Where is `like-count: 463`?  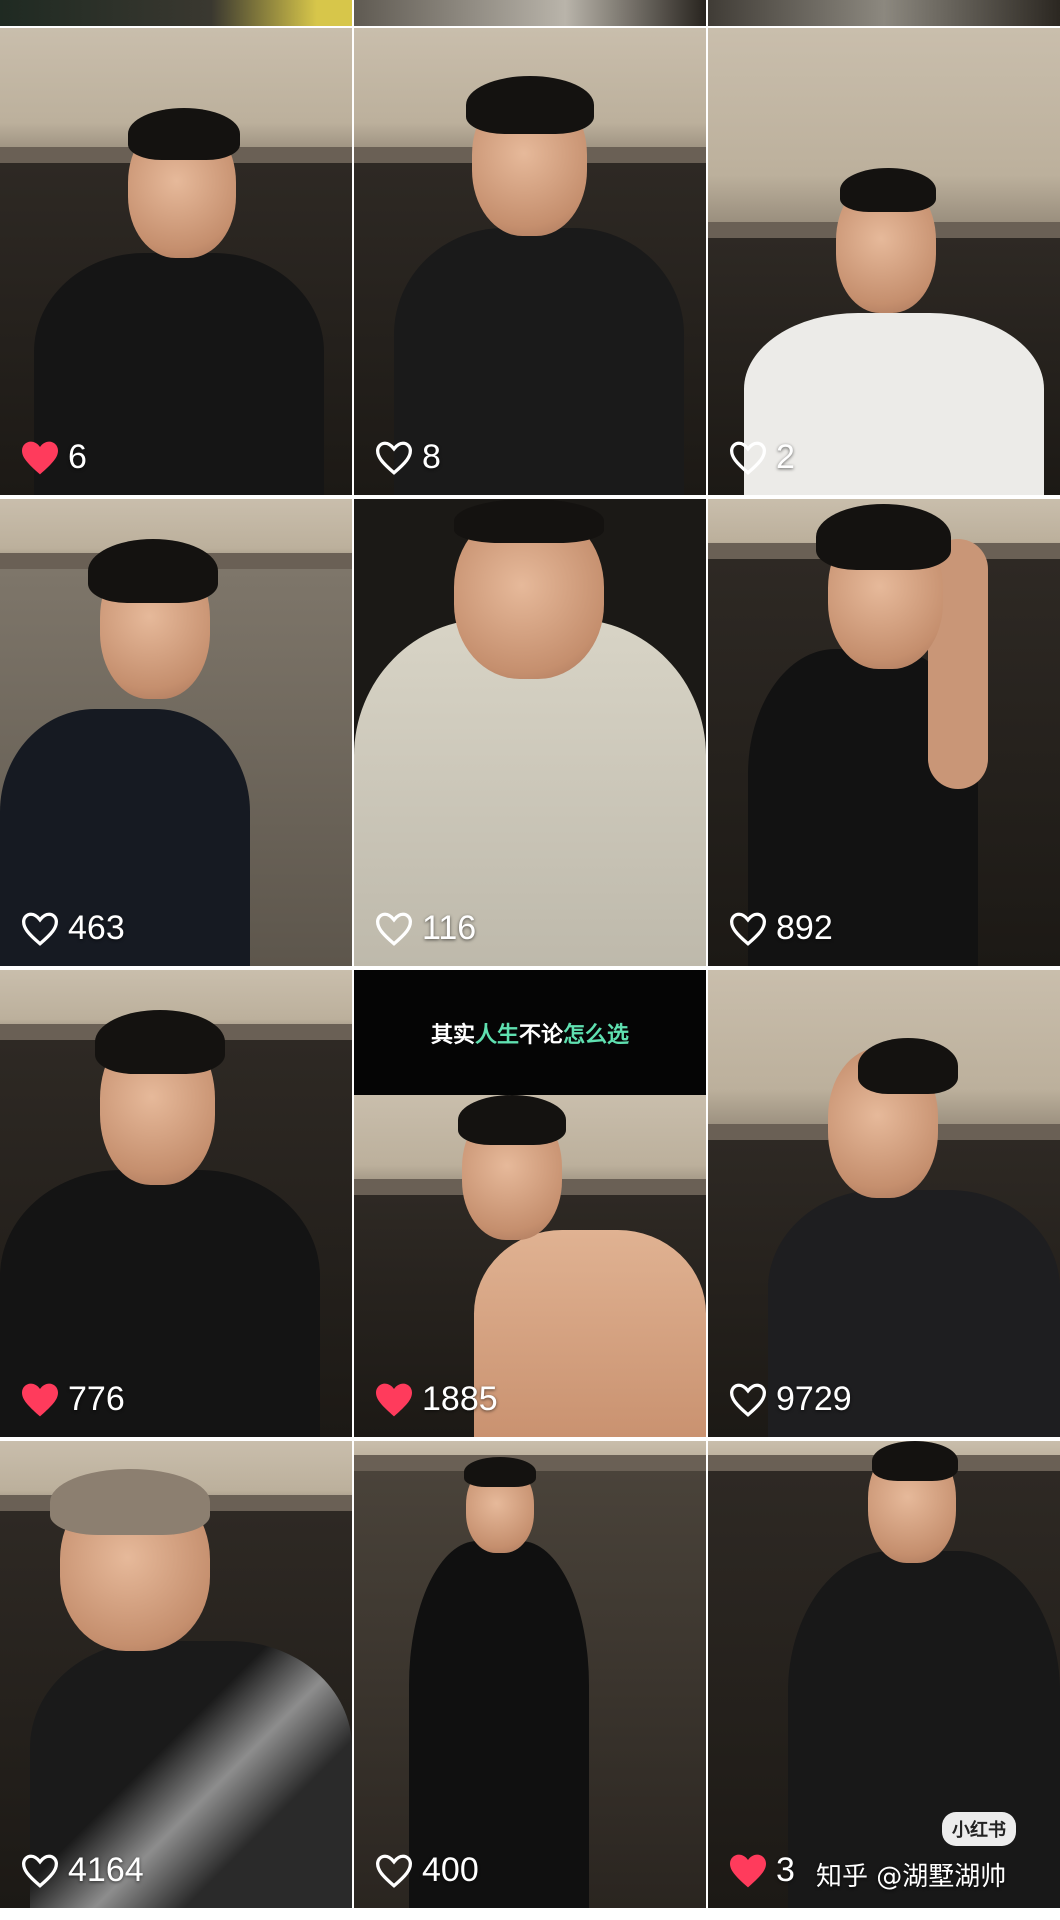
like-count: 463 is located at coordinates (72, 928).